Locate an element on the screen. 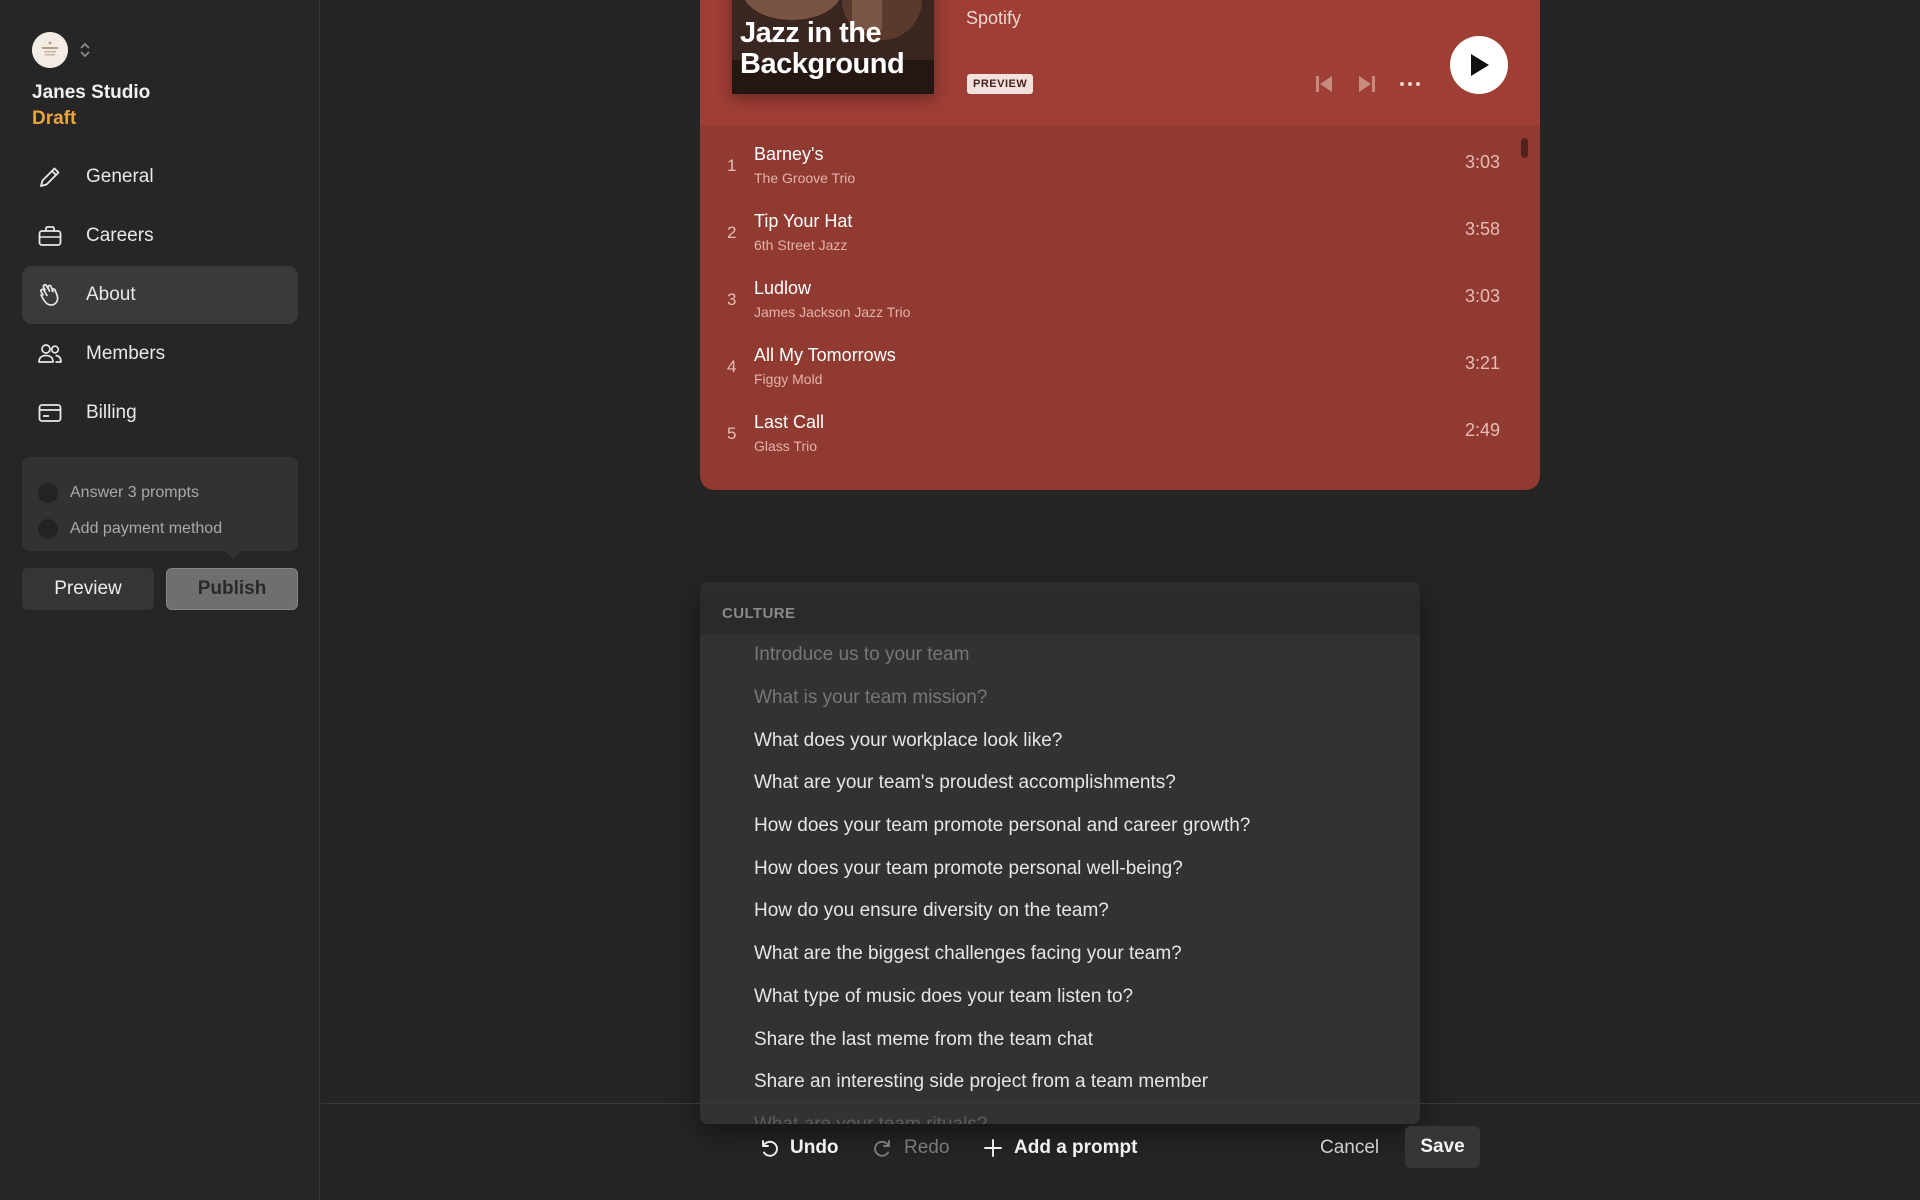  menu-item: Introduce us to your team is located at coordinates (862, 655).